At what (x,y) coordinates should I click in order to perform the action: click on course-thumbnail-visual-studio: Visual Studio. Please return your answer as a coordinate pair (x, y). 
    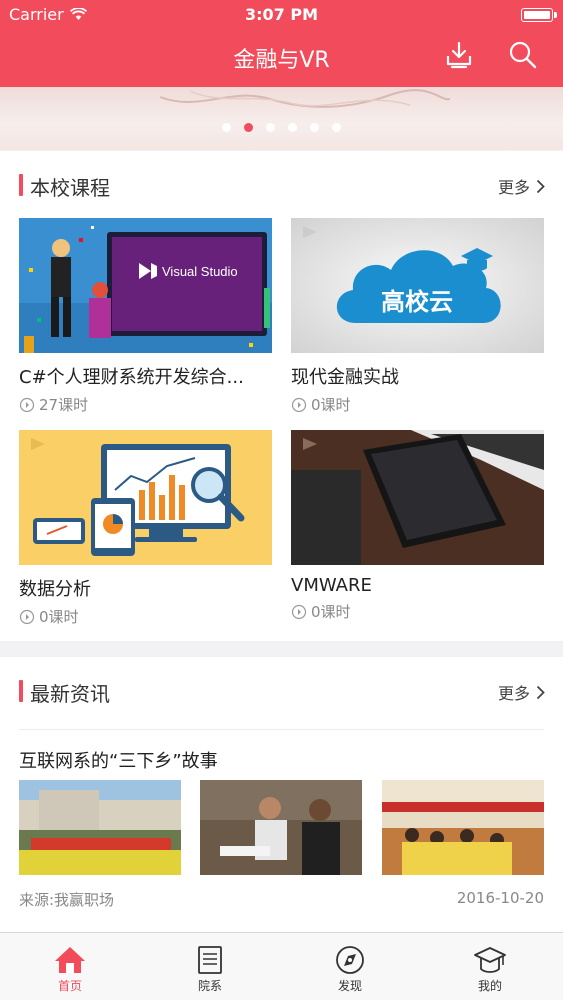
    Looking at the image, I should click on (145, 285).